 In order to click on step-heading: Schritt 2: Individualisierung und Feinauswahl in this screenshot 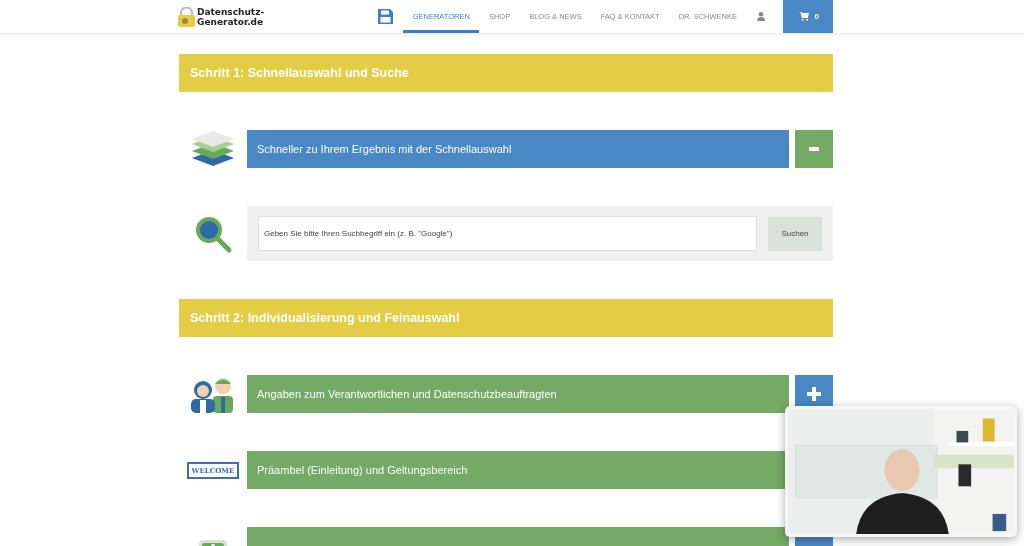, I will do `click(506, 318)`.